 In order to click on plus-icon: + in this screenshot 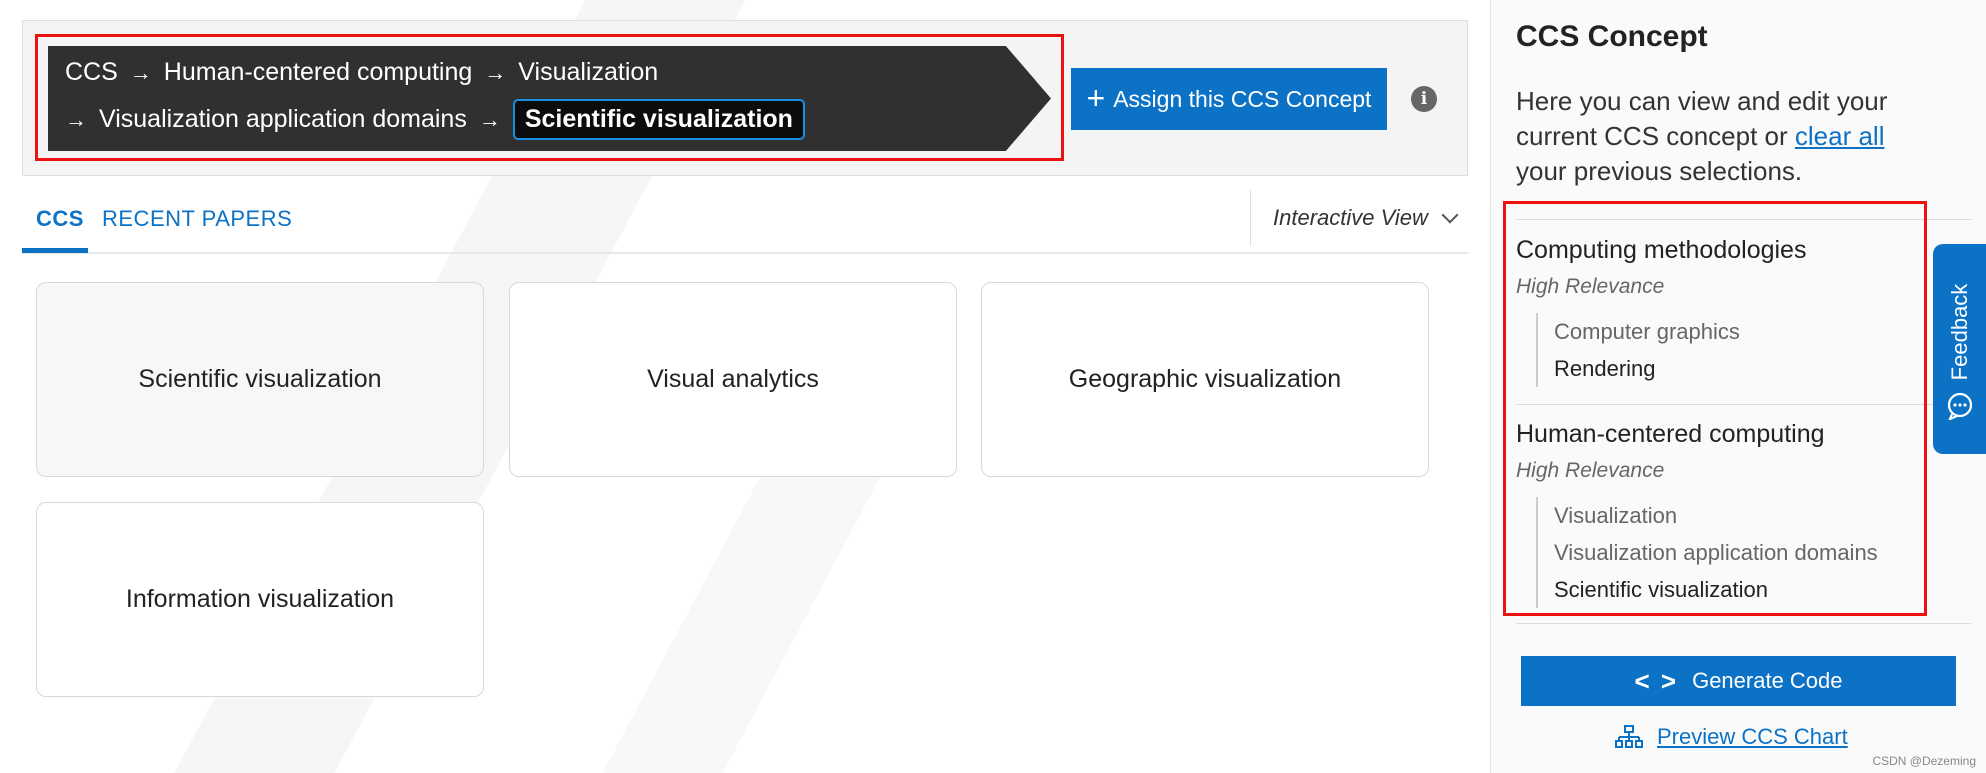, I will do `click(1096, 97)`.